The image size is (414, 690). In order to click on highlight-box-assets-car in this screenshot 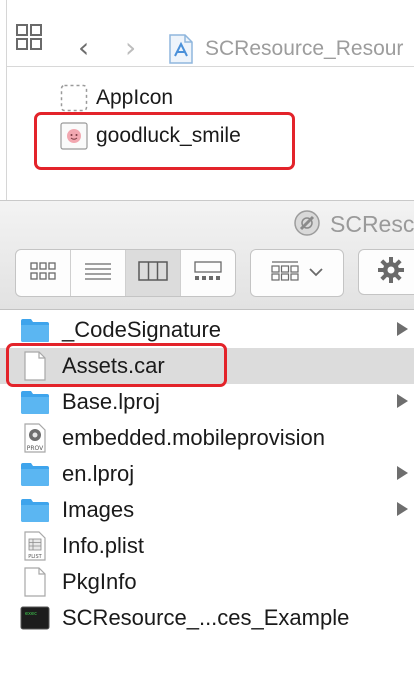, I will do `click(116, 365)`.